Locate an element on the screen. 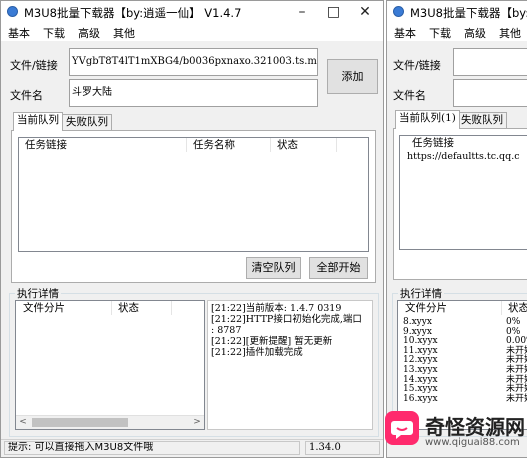 The height and width of the screenshot is (458, 527). tab-current-queue-2: 当前队列(1) is located at coordinates (427, 119).